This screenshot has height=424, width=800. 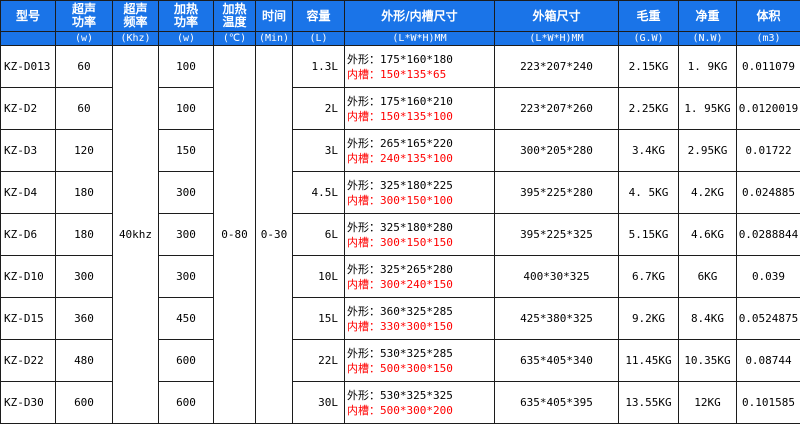 I want to click on inner-dimensions: 内槽：300*150*100, so click(x=400, y=200).